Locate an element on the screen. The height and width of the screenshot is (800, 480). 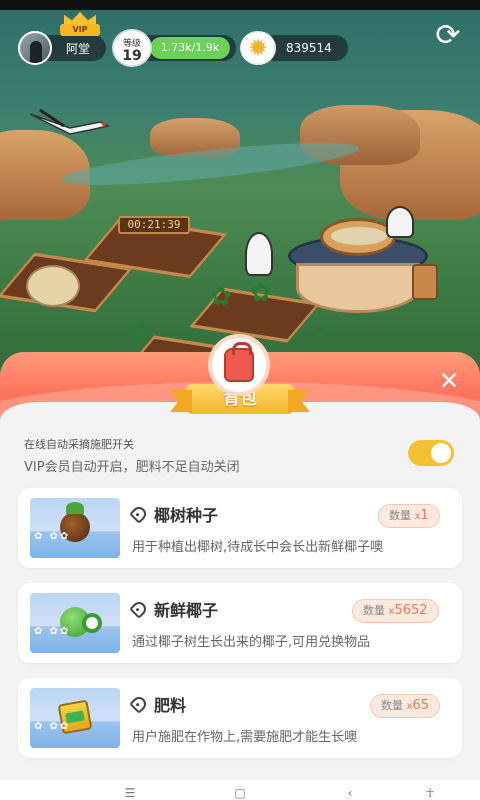
system-nav-bar: ☰ ▢ ‹ ☥ is located at coordinates (240, 790).